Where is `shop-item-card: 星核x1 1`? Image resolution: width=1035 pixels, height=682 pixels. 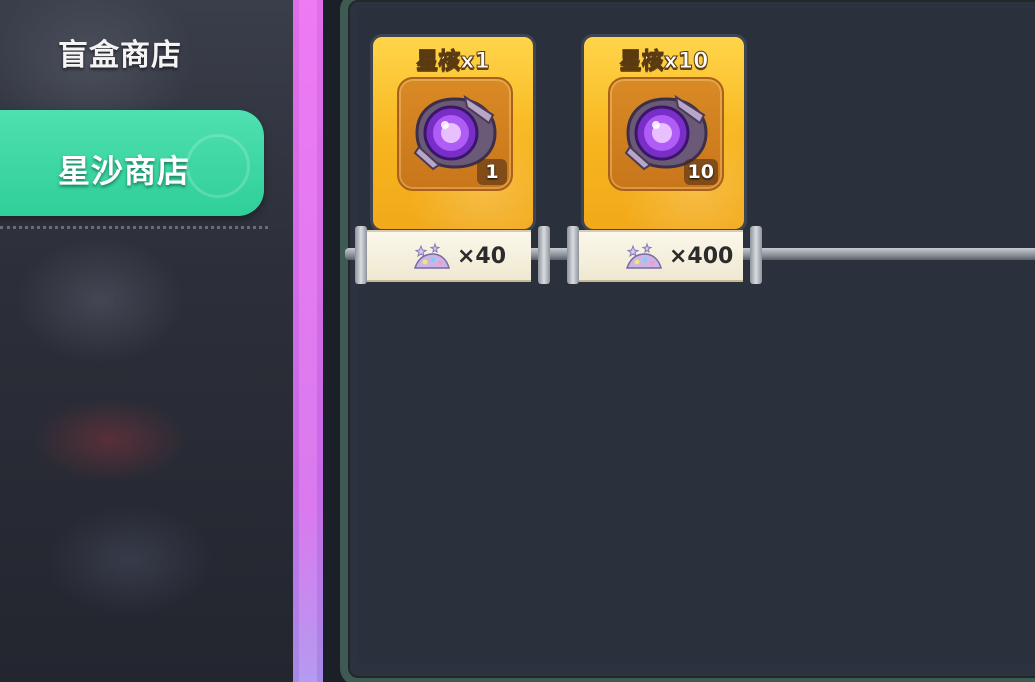
shop-item-card: 星核x1 1 is located at coordinates (453, 133).